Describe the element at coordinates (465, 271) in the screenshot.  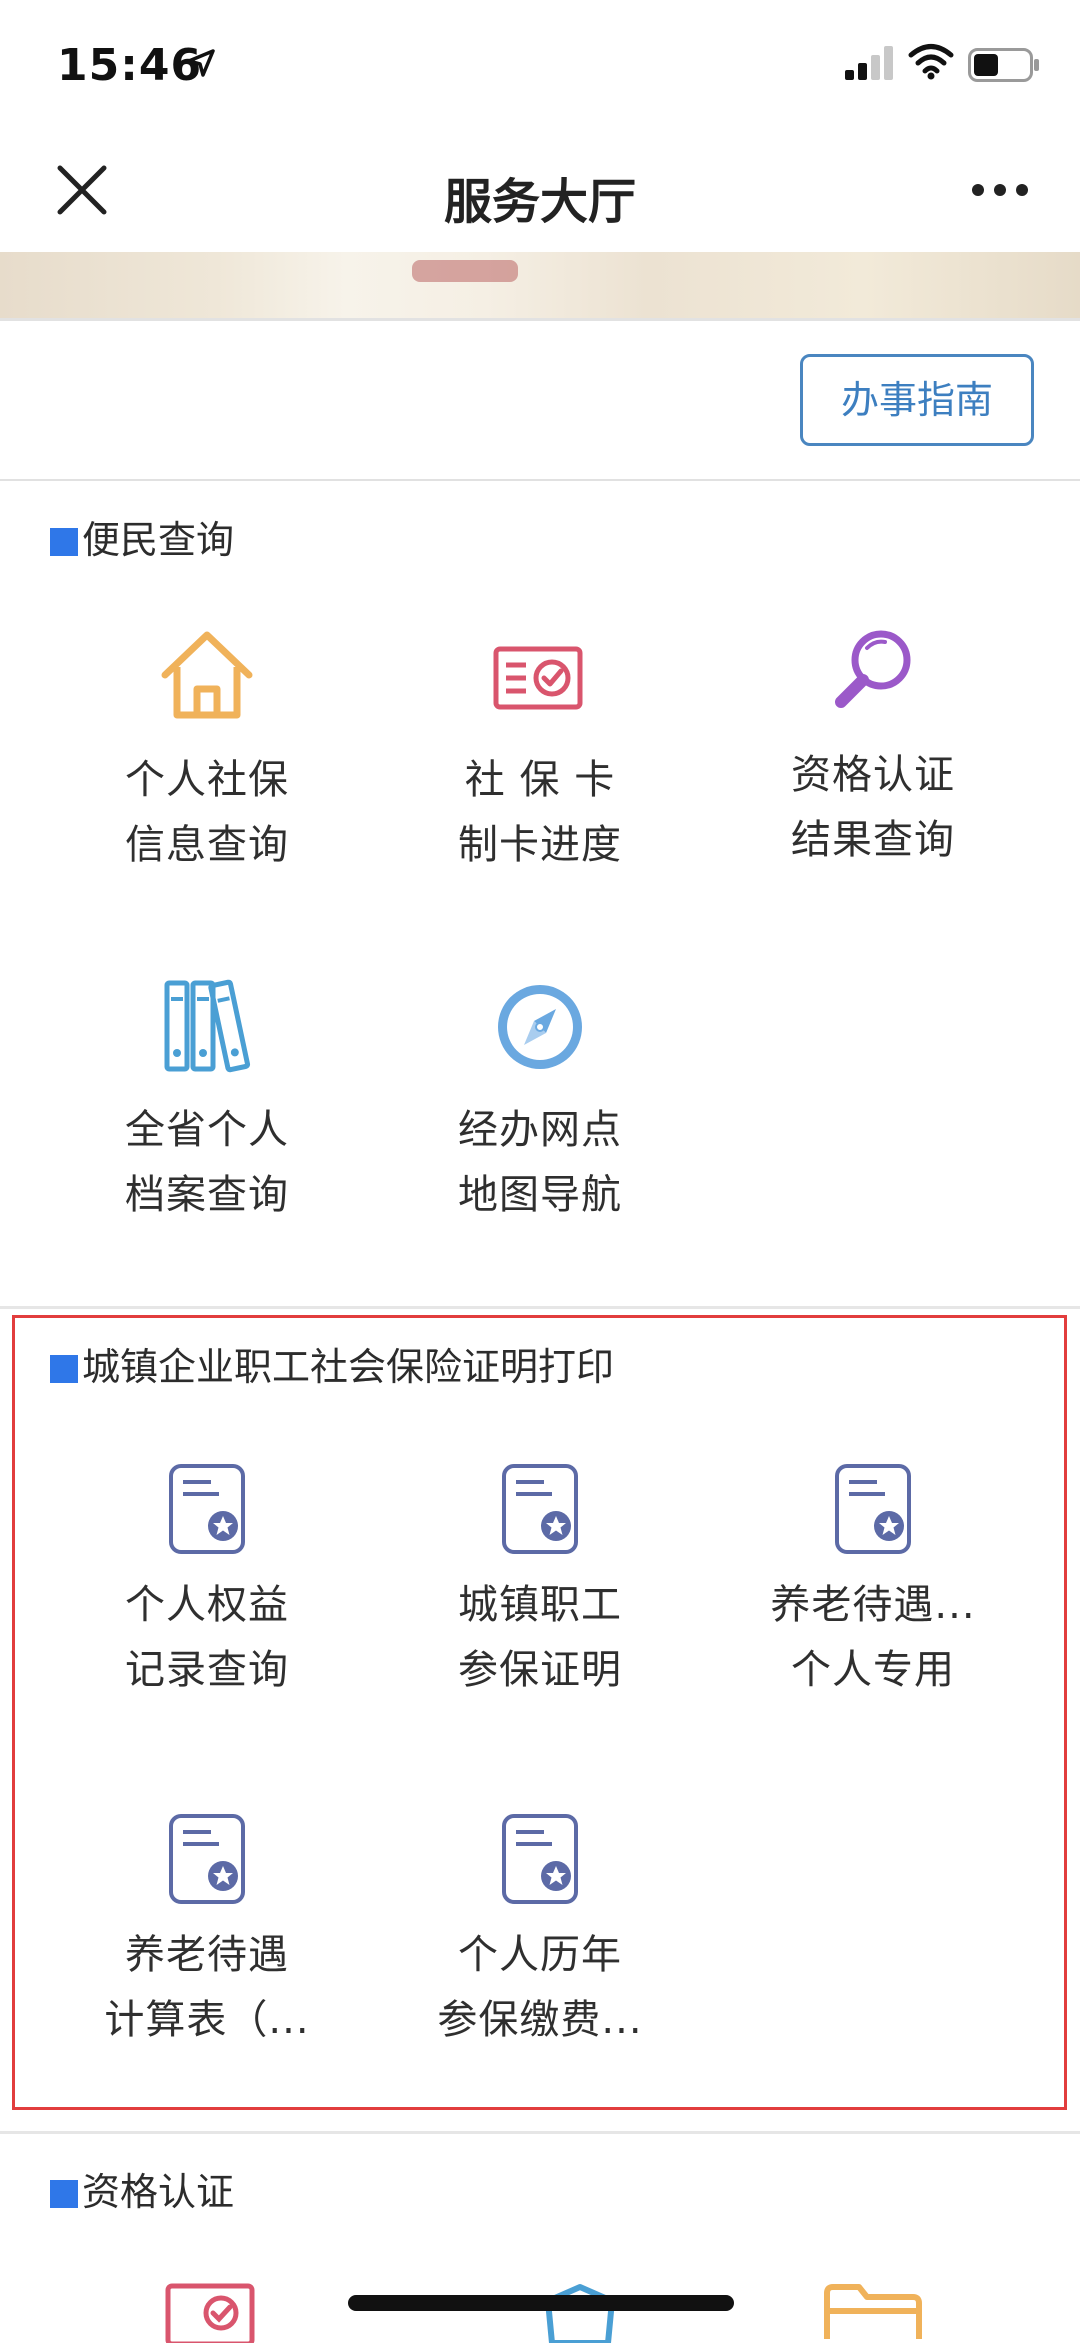
I see `banner-decoration` at that location.